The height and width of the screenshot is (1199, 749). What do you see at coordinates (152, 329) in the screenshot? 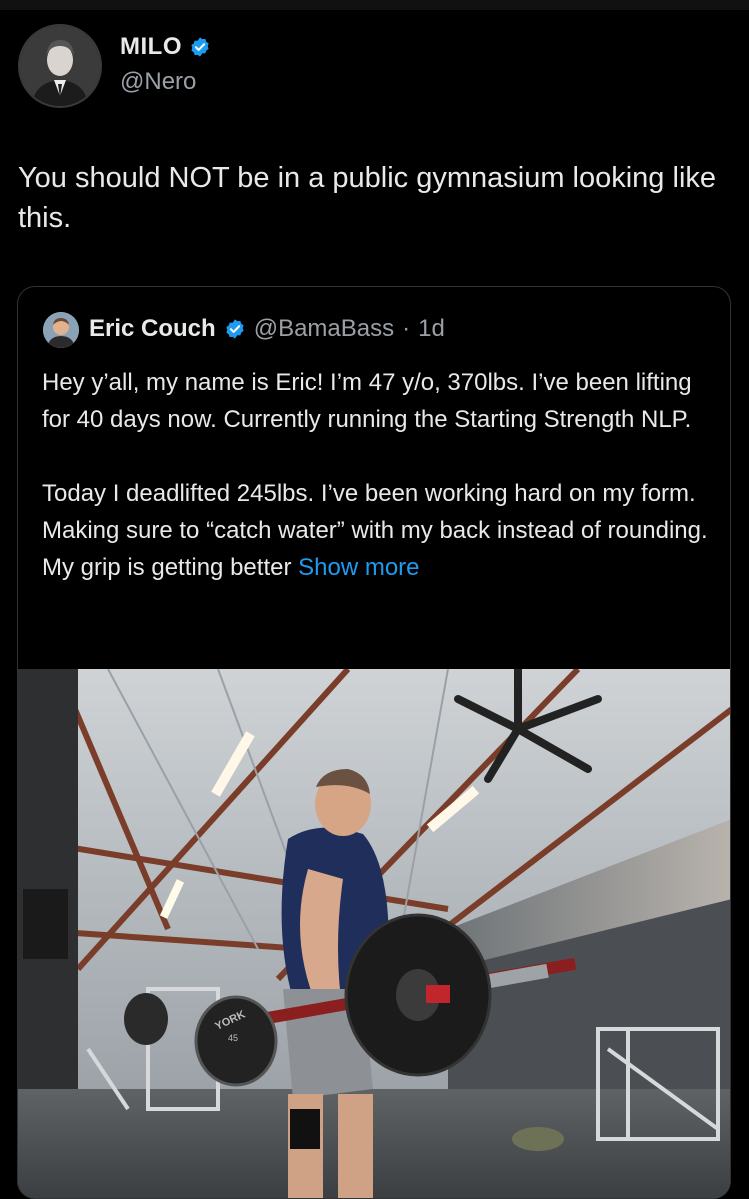
I see `quoted-author-name: Eric Couch` at bounding box center [152, 329].